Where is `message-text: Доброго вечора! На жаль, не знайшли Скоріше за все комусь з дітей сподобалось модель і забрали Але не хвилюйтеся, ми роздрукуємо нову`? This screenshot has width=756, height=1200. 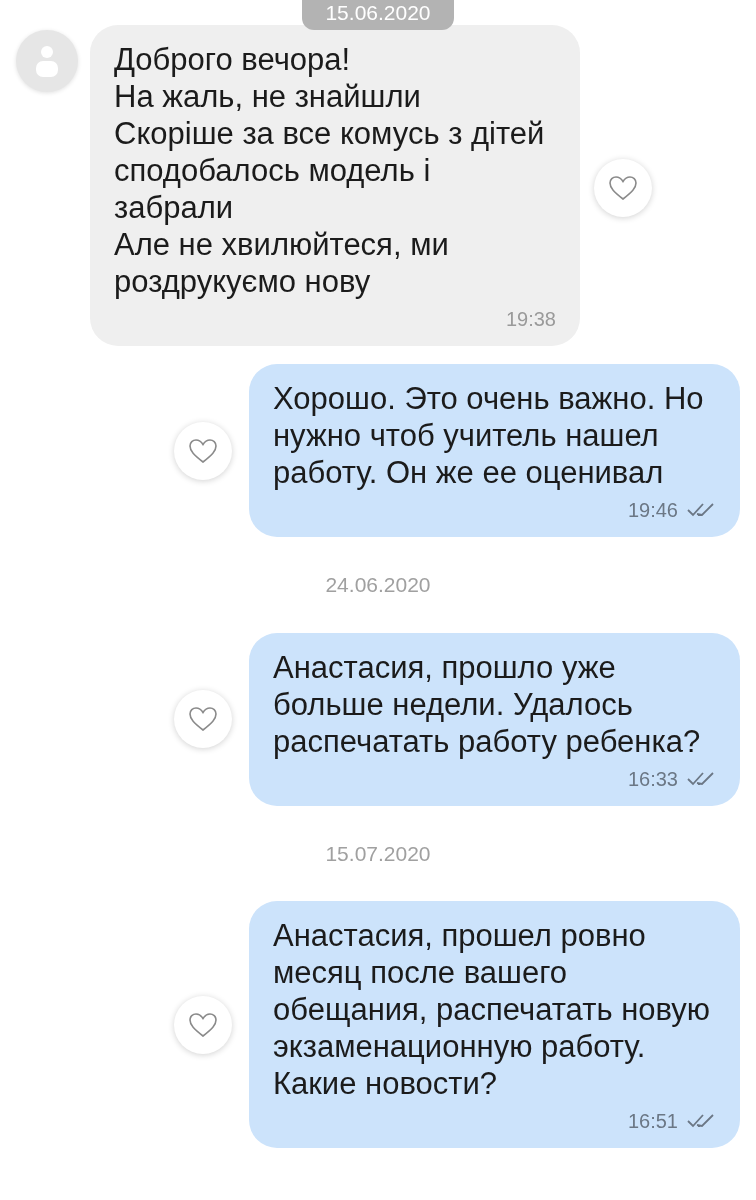
message-text: Доброго вечора! На жаль, не знайшли Скоріше за все комусь з дітей сподобалось модель і забрали Але не хвилюйтеся, ми роздрукуємо нову is located at coordinates (330, 170).